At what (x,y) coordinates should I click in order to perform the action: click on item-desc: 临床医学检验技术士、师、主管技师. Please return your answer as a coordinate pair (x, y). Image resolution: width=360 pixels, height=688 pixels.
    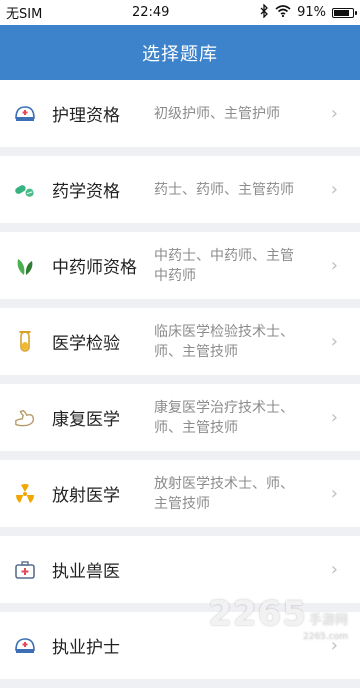
    Looking at the image, I should click on (224, 341).